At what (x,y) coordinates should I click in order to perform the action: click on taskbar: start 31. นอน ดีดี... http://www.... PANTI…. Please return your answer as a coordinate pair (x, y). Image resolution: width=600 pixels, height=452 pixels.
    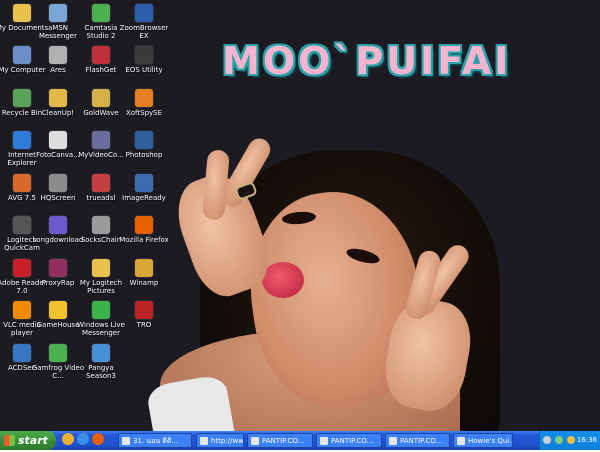
    Looking at the image, I should click on (300, 440).